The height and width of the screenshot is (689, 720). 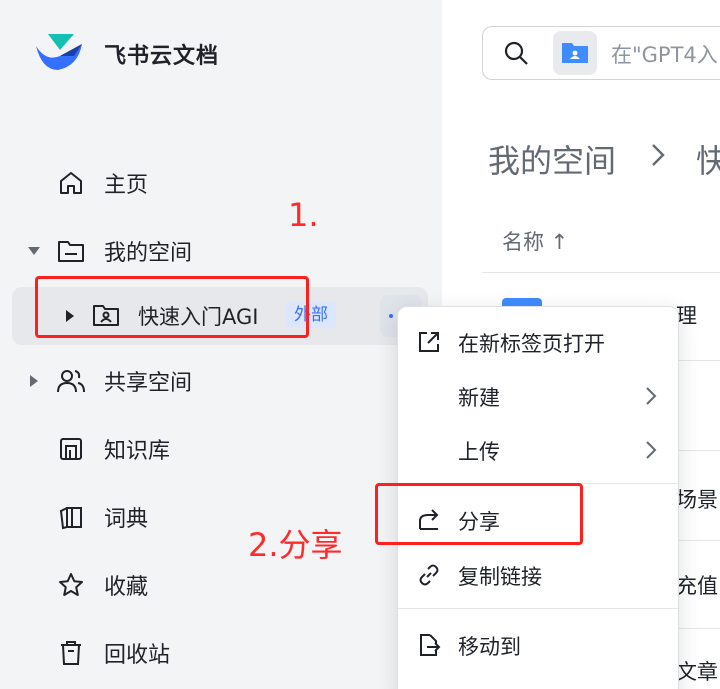 What do you see at coordinates (34, 381) in the screenshot?
I see `caret-right-icon` at bounding box center [34, 381].